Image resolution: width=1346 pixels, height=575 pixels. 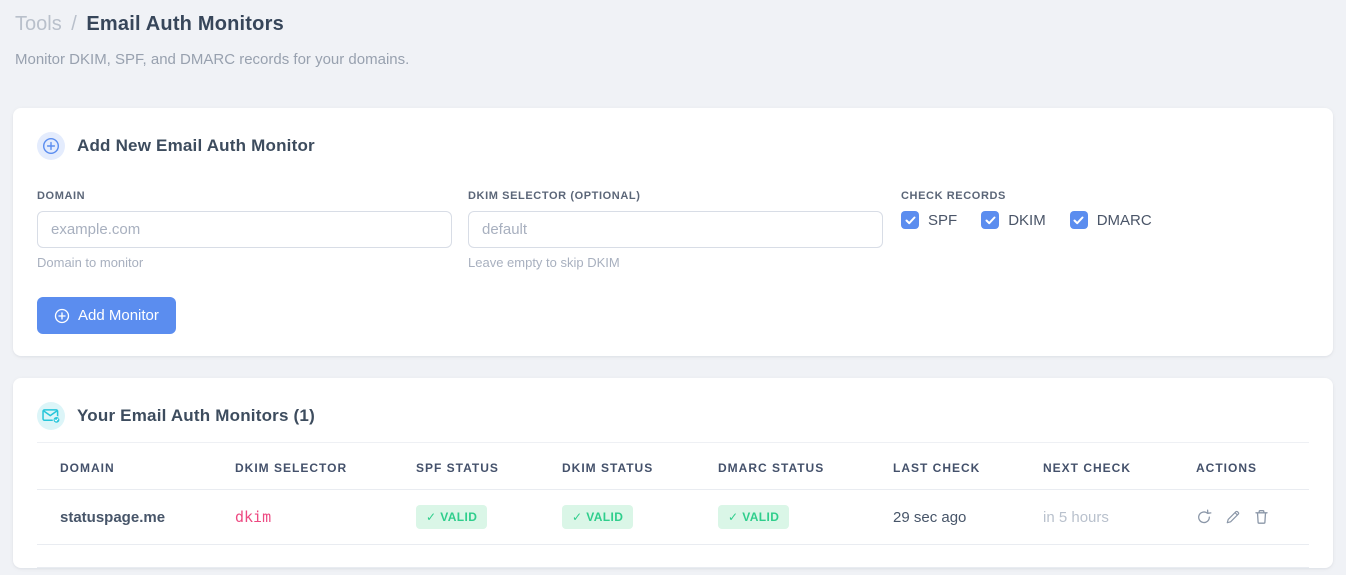 What do you see at coordinates (253, 517) in the screenshot?
I see `monitor-dkim-selector: dkim` at bounding box center [253, 517].